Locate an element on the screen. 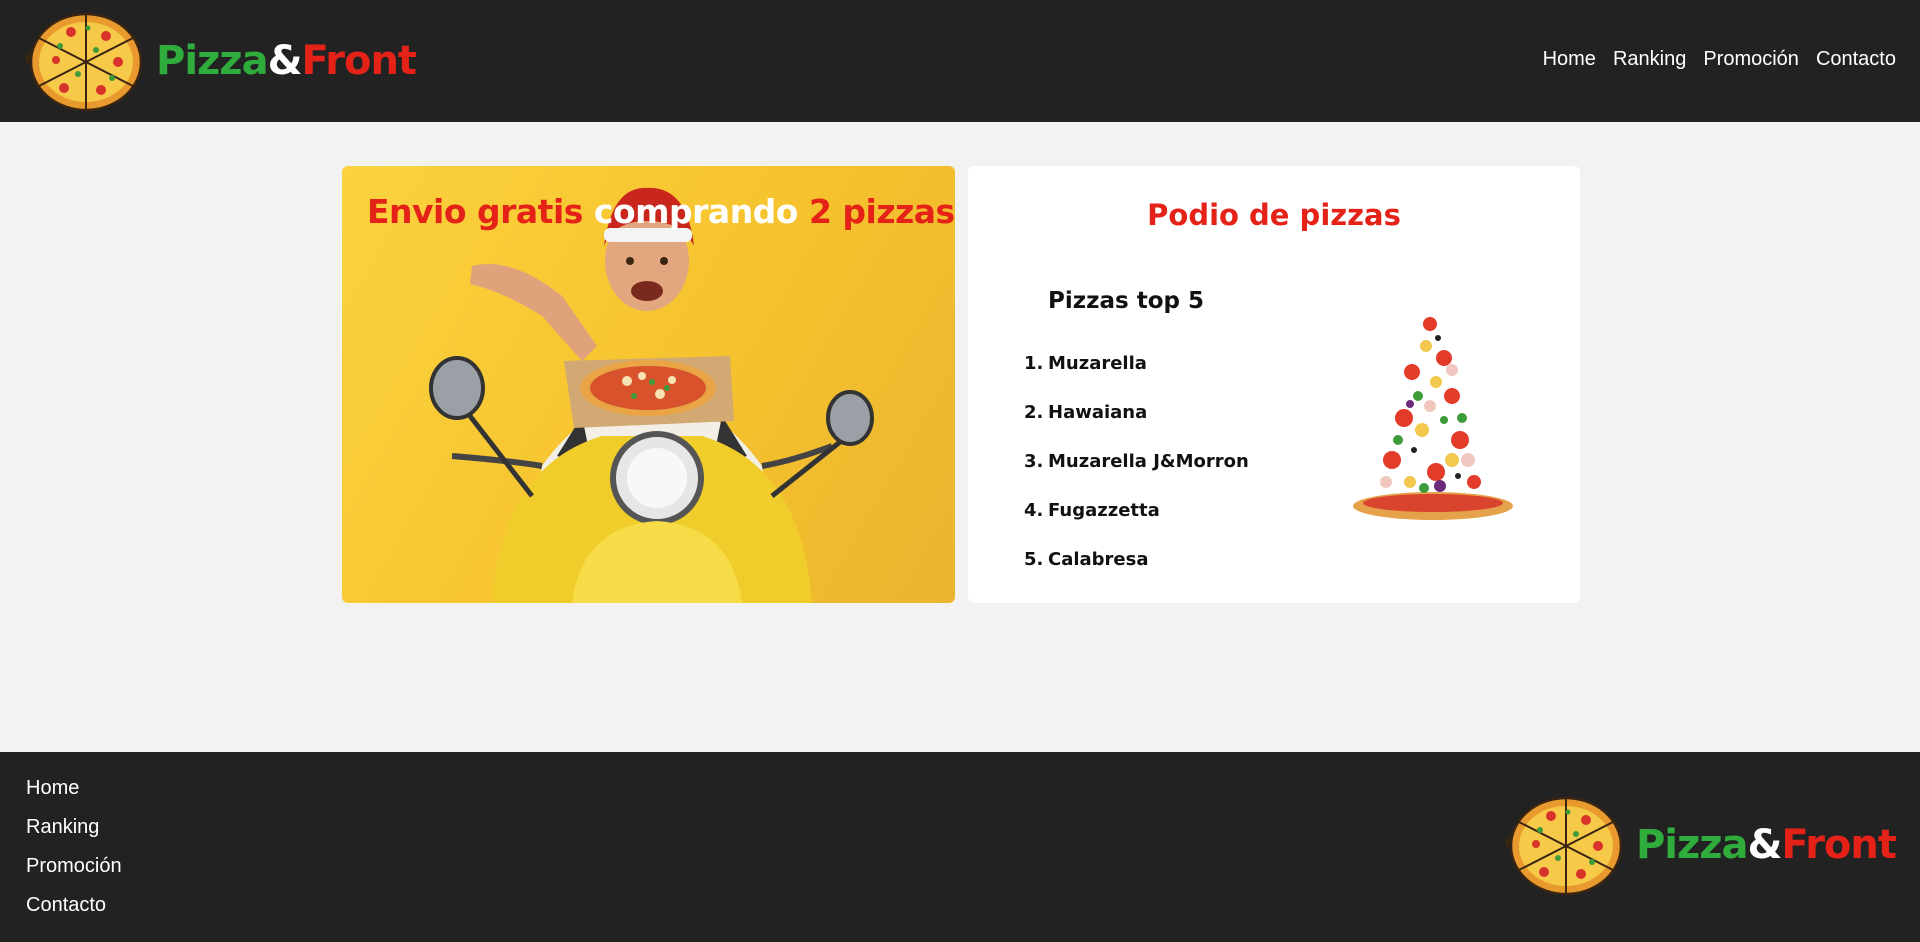 The width and height of the screenshot is (1920, 942). top5-heading: Pizzas top 5 is located at coordinates (1126, 301).